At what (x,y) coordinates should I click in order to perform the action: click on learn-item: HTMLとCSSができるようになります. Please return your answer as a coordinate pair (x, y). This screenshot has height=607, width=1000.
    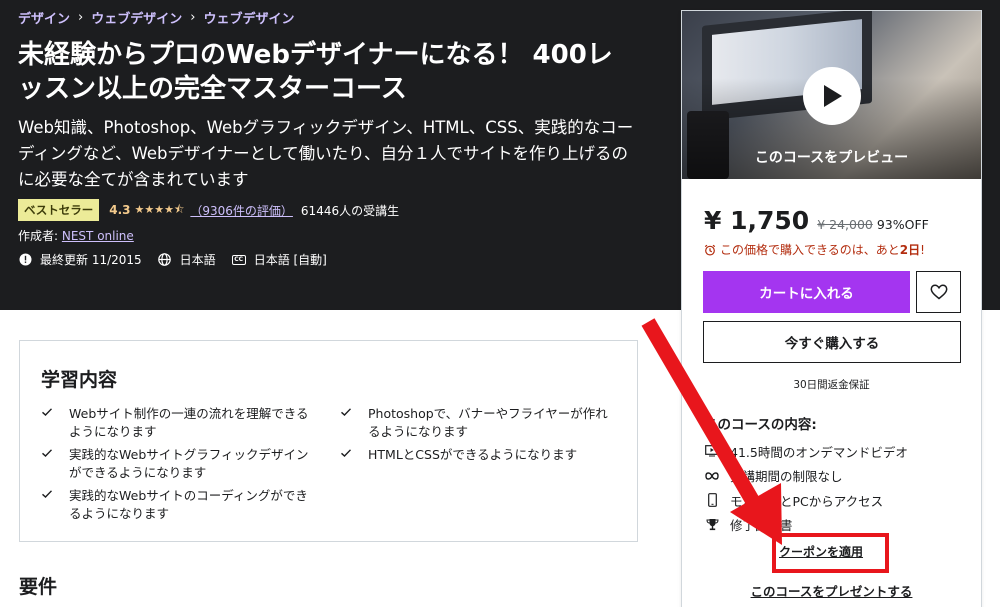
    Looking at the image, I should click on (475, 455).